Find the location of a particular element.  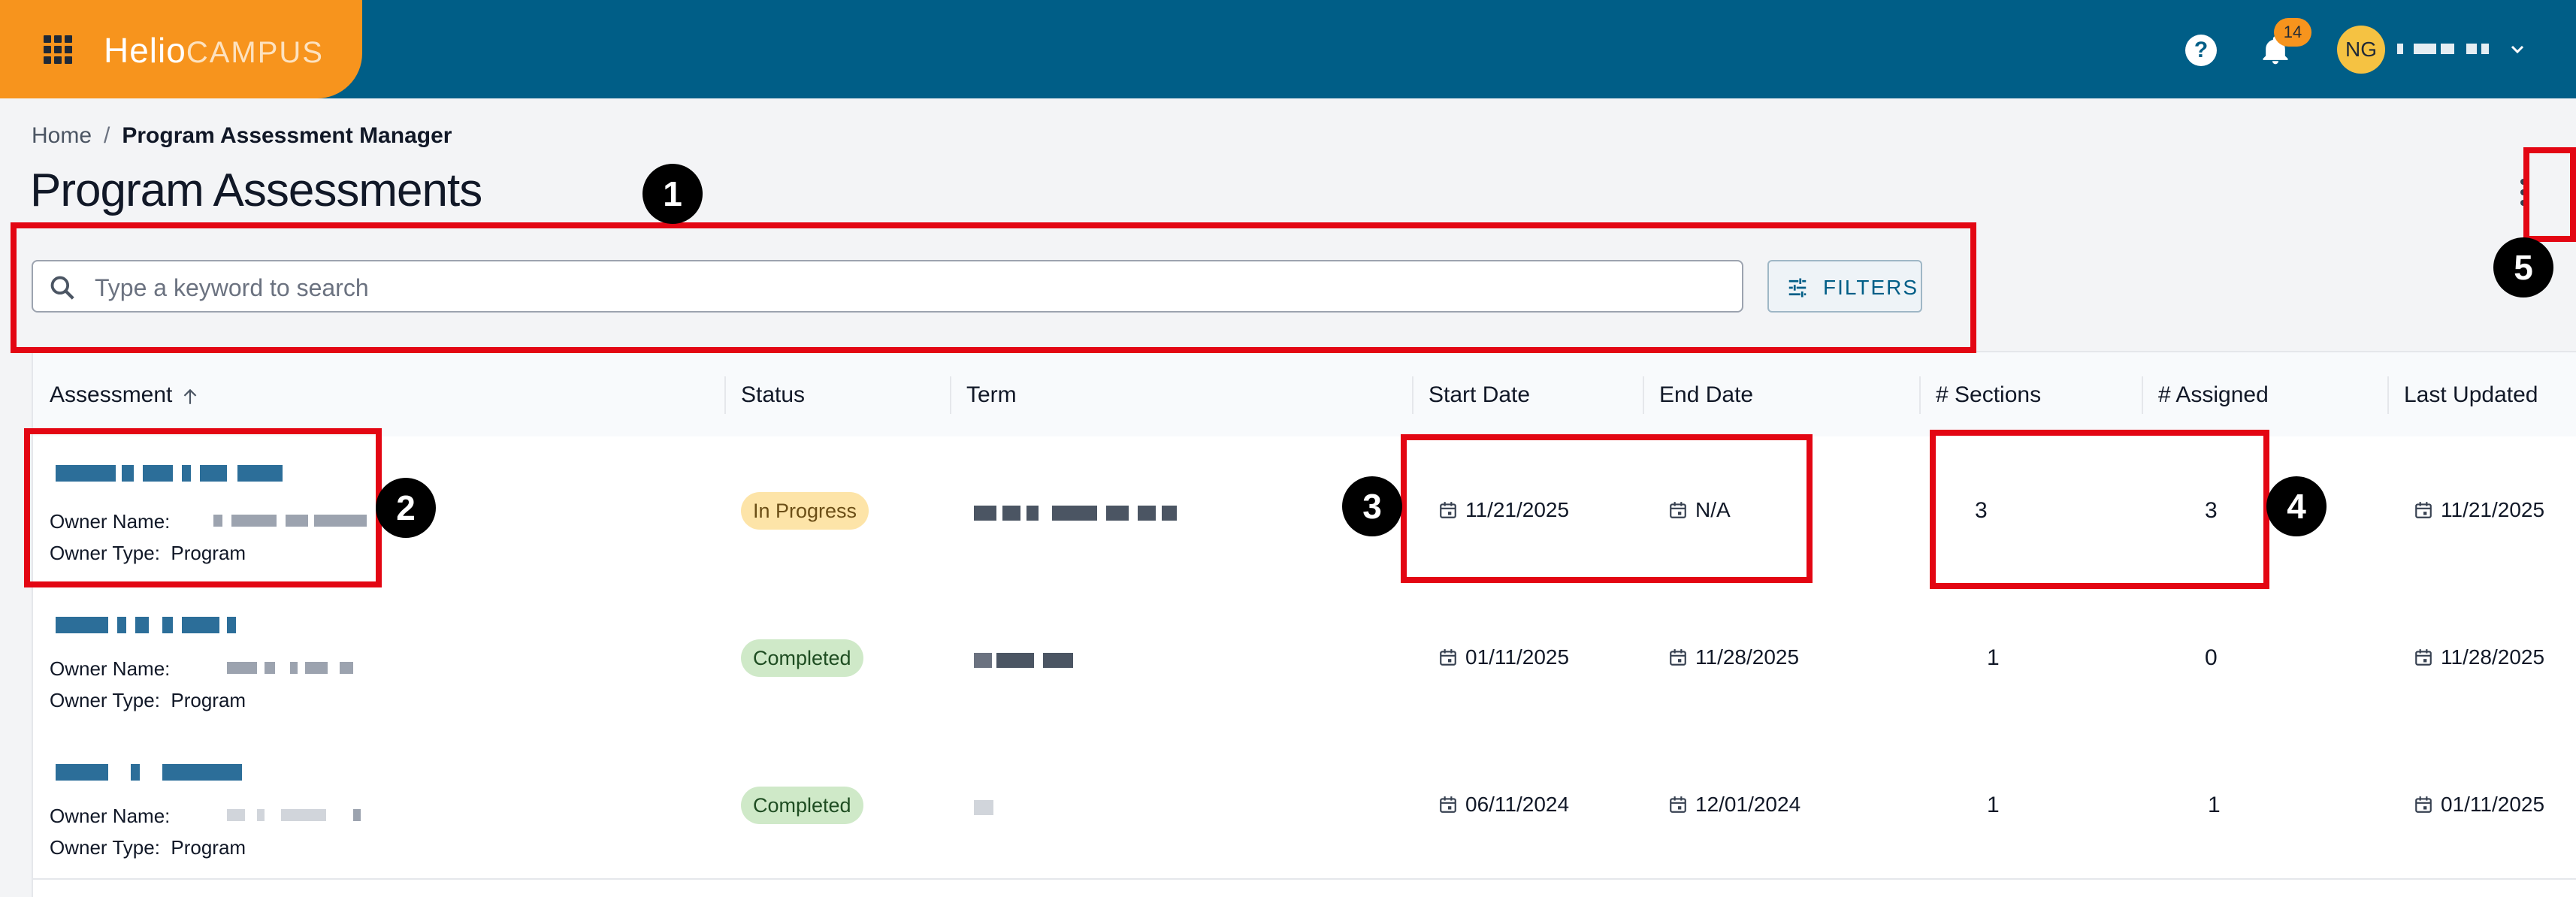

user-name-redacted is located at coordinates (2446, 50).